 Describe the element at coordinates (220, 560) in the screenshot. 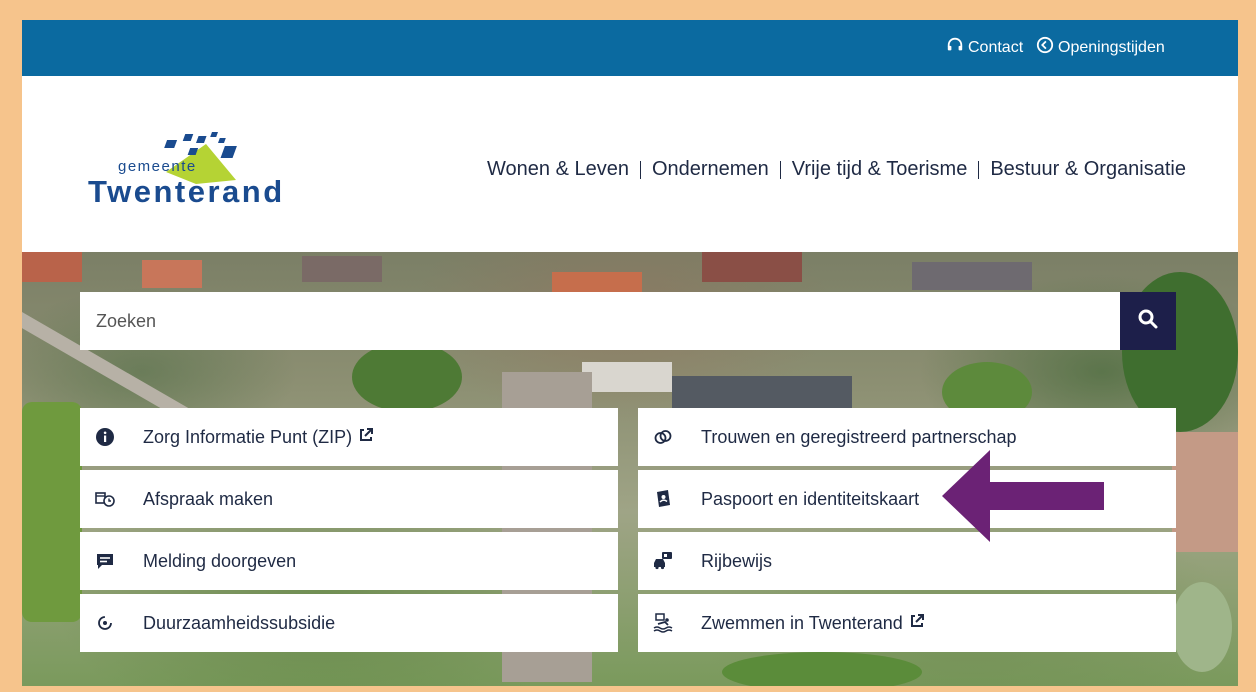

I see `tile-label: Melding doorgeven` at that location.